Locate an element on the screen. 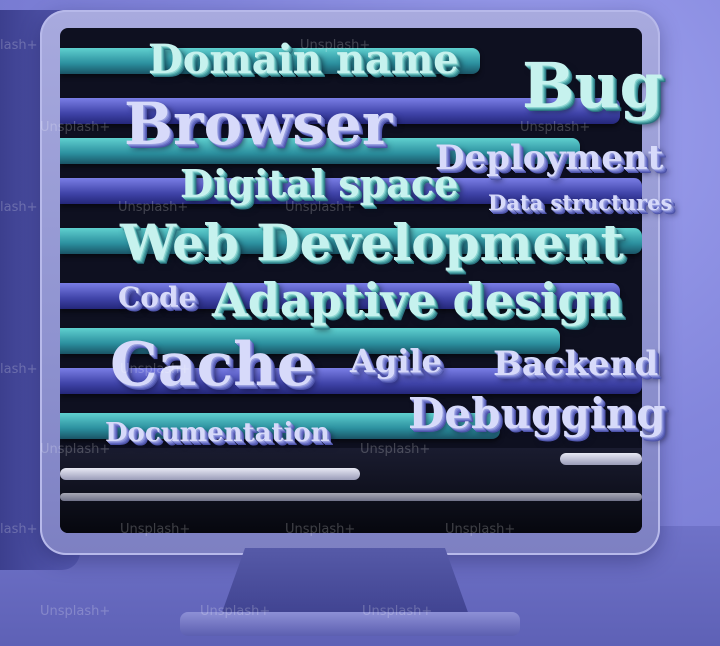  word-backend: Backend is located at coordinates (576, 364).